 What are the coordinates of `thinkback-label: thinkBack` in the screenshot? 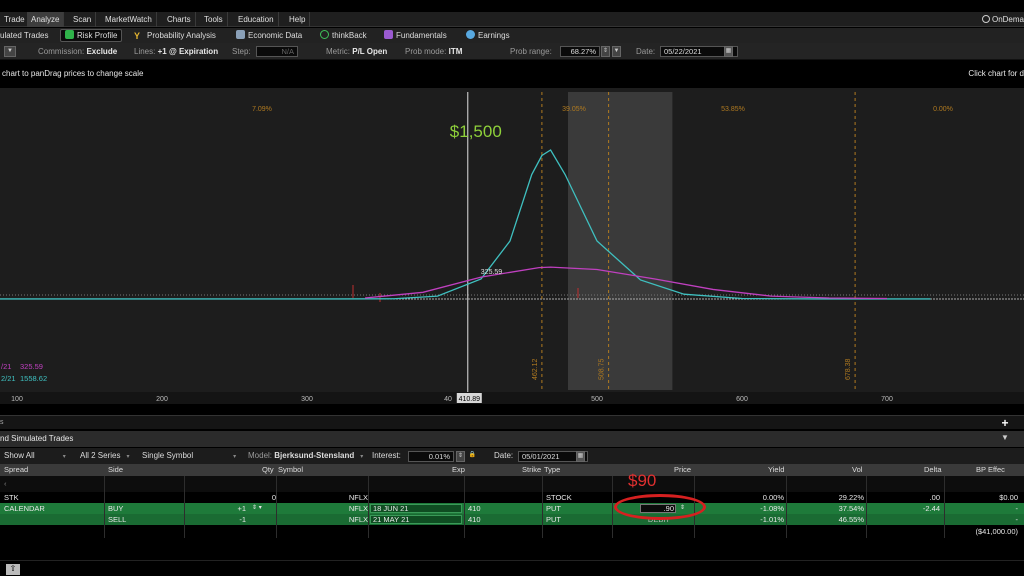 It's located at (349, 35).